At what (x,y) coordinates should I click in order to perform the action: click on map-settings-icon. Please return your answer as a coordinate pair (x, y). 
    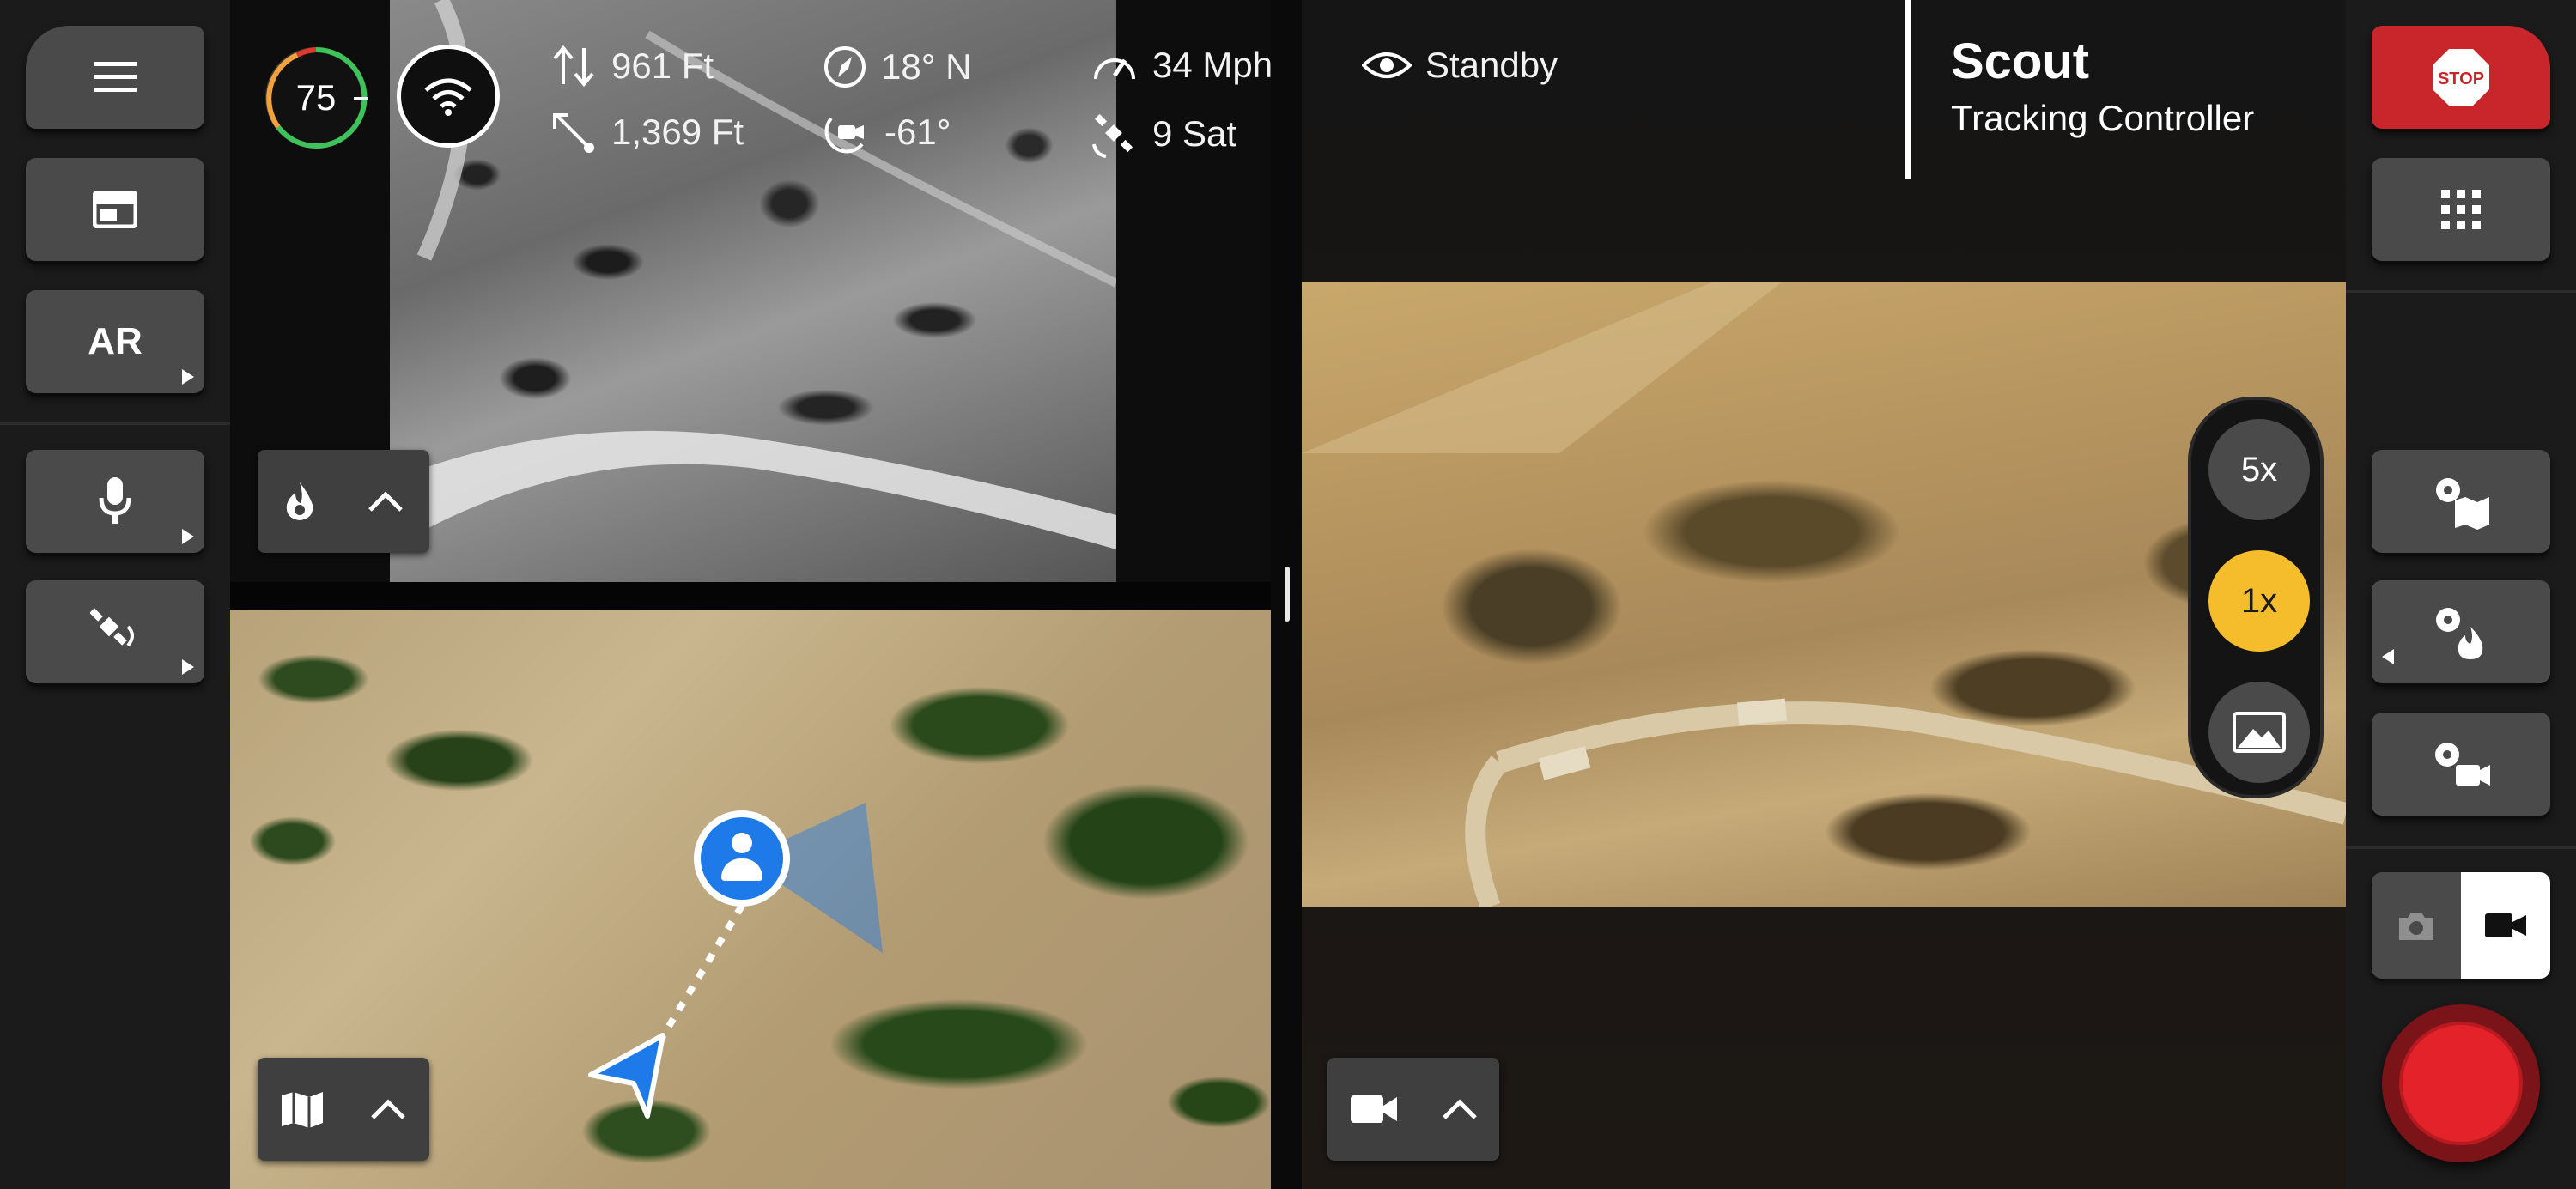
    Looking at the image, I should click on (2463, 504).